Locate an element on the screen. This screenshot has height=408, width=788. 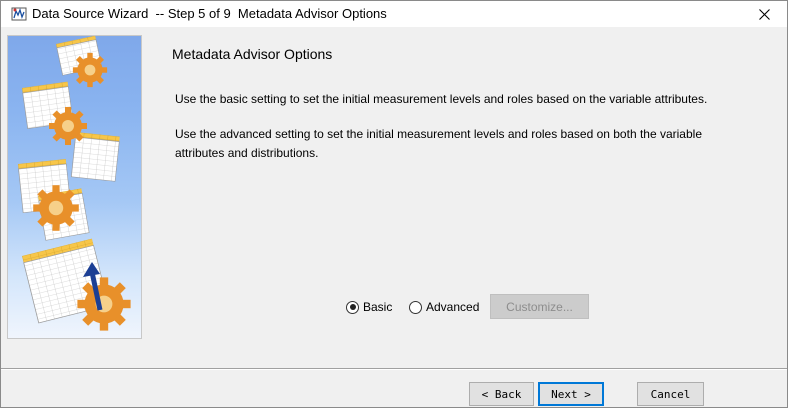
data-gears-illustration is located at coordinates (74, 183).